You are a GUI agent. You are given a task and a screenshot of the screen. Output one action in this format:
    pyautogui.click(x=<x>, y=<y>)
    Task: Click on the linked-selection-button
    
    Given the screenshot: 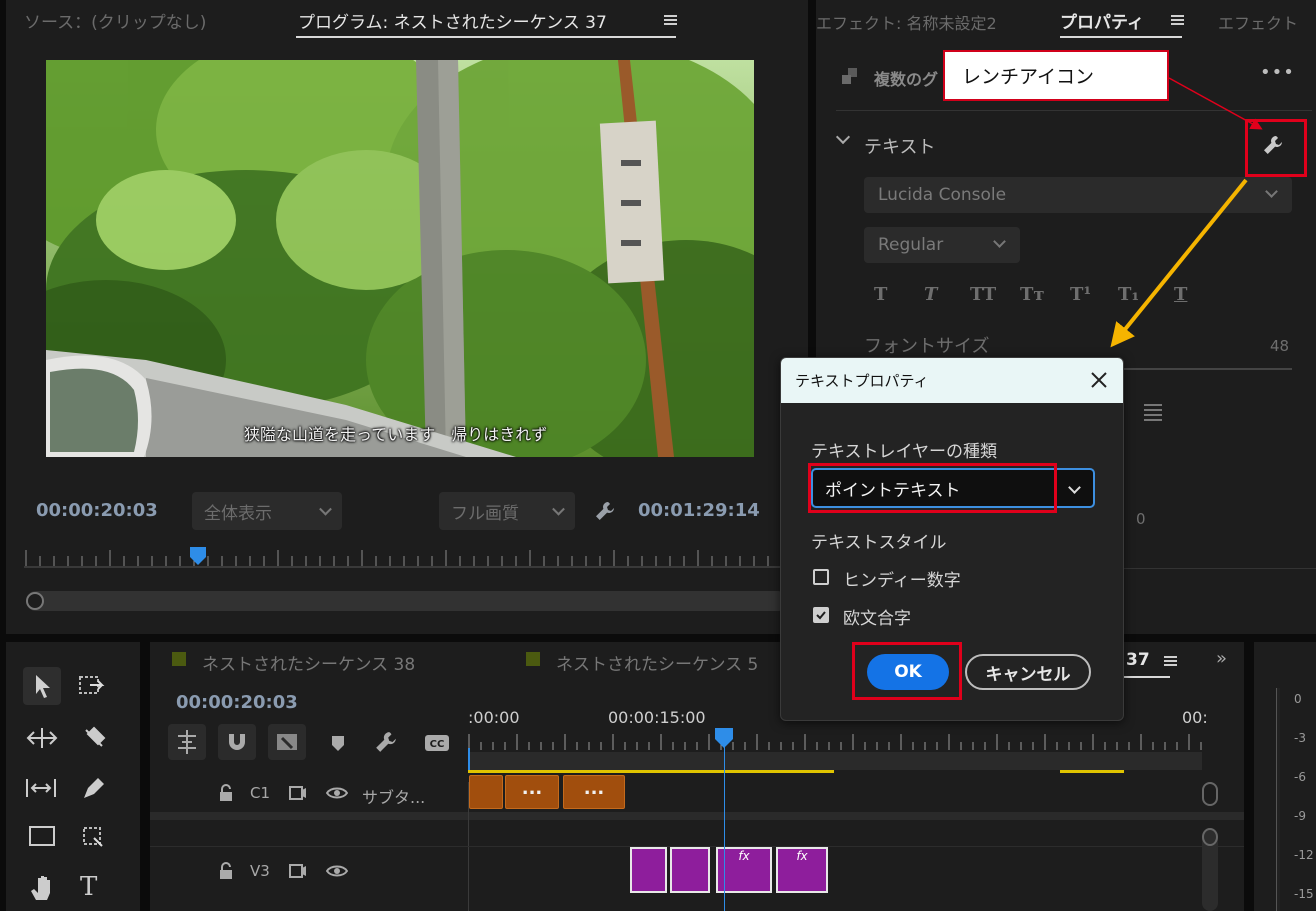 What is the action you would take?
    pyautogui.click(x=287, y=742)
    